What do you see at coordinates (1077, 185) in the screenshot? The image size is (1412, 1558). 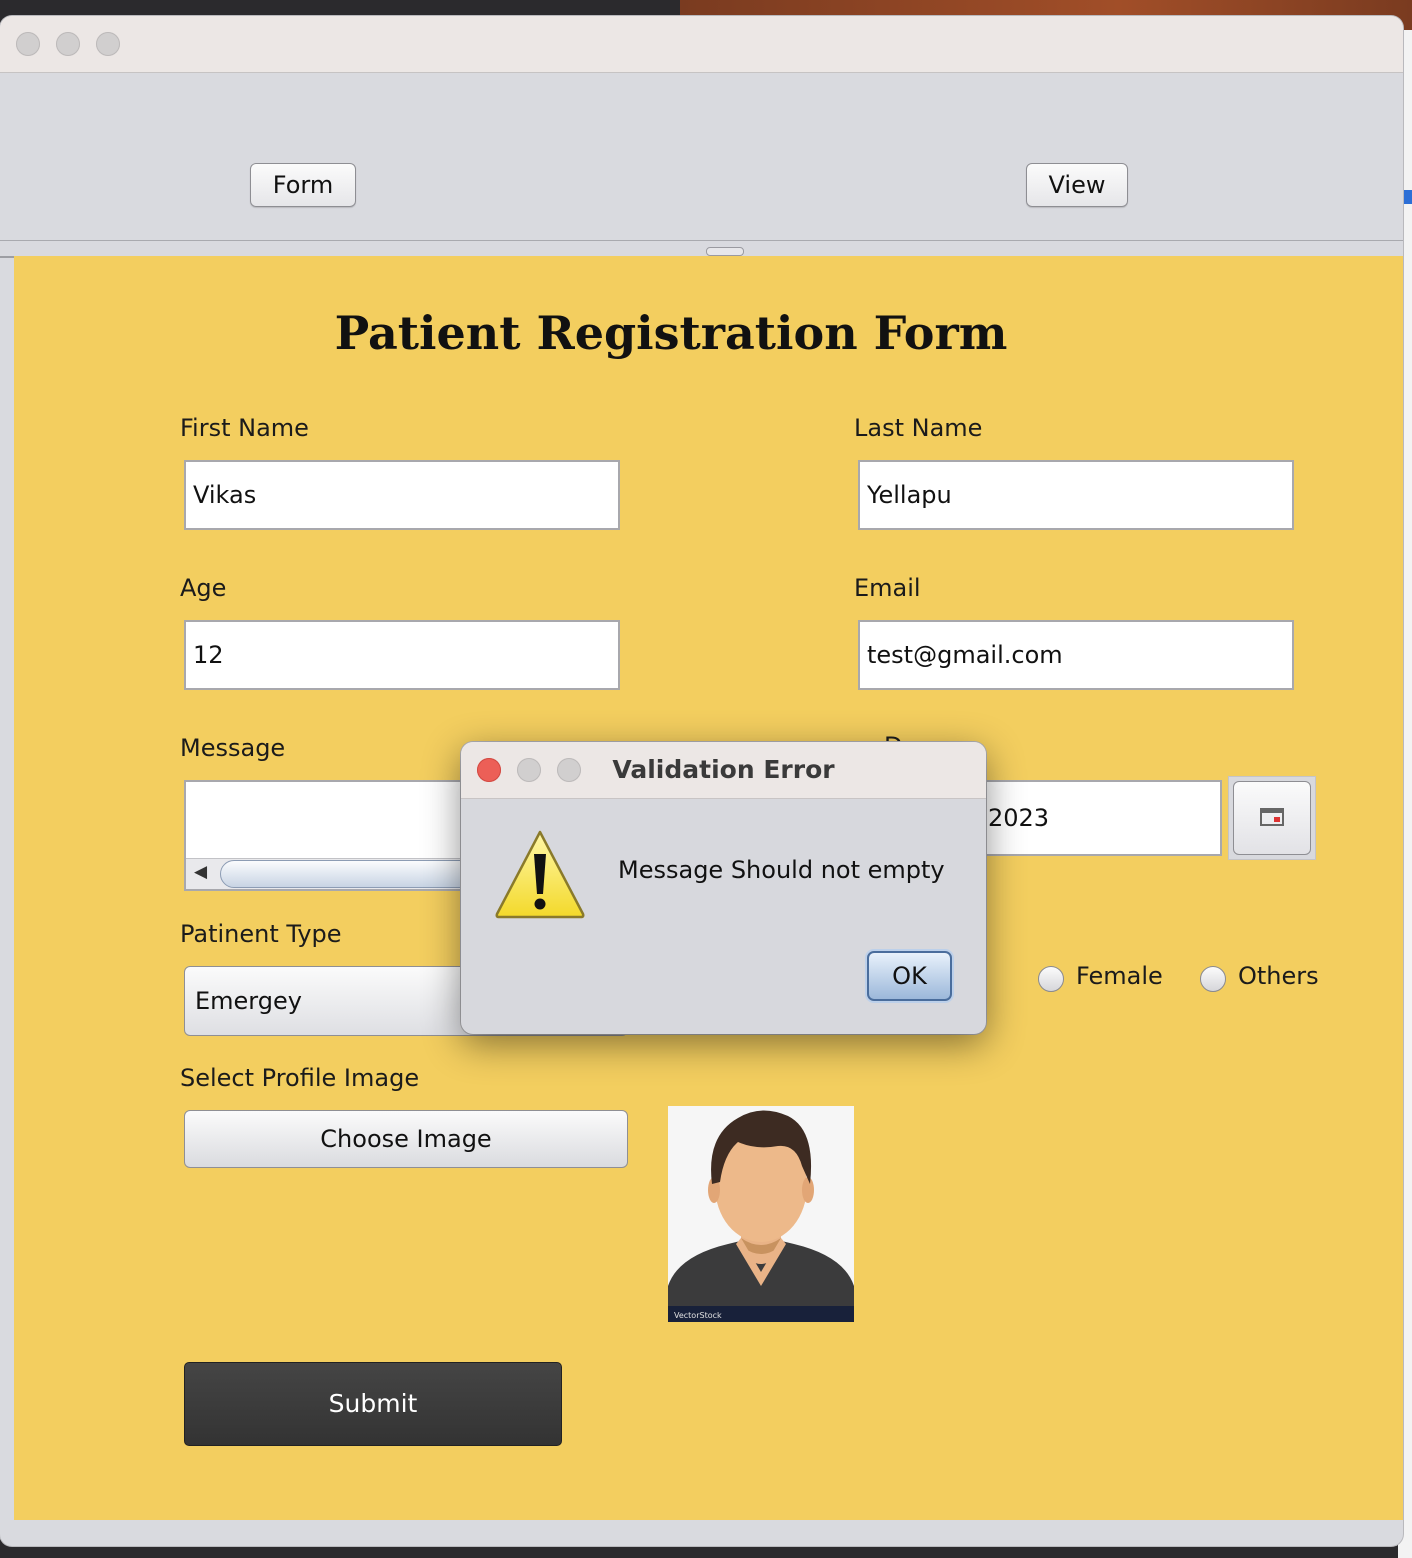 I see `view-button: View` at bounding box center [1077, 185].